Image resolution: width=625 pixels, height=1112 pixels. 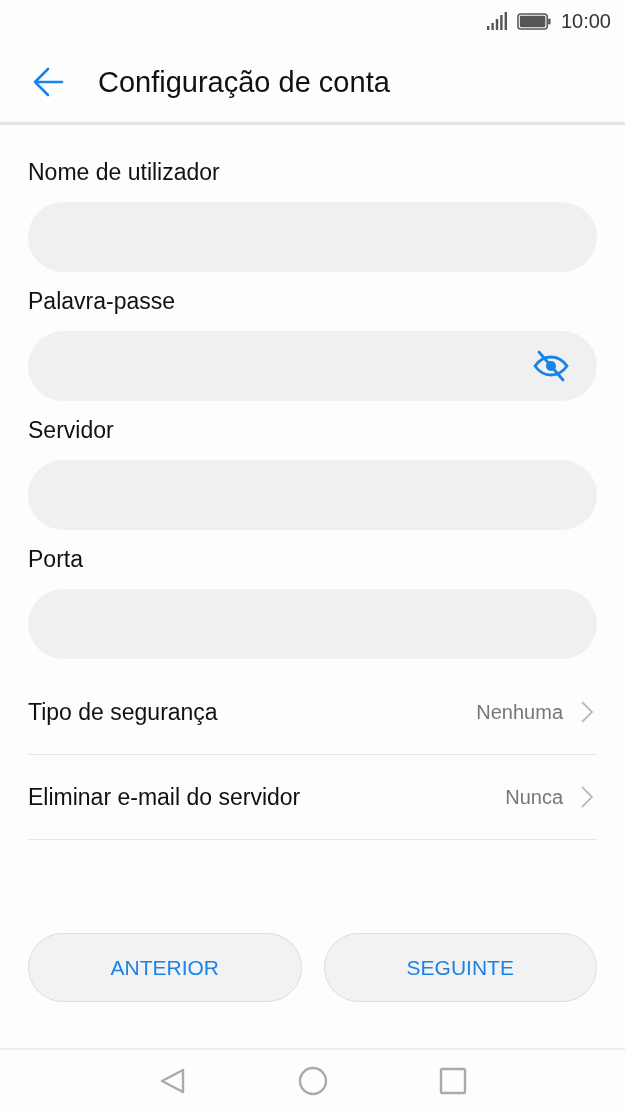 What do you see at coordinates (124, 172) in the screenshot?
I see `field-label: Nome de utilizador` at bounding box center [124, 172].